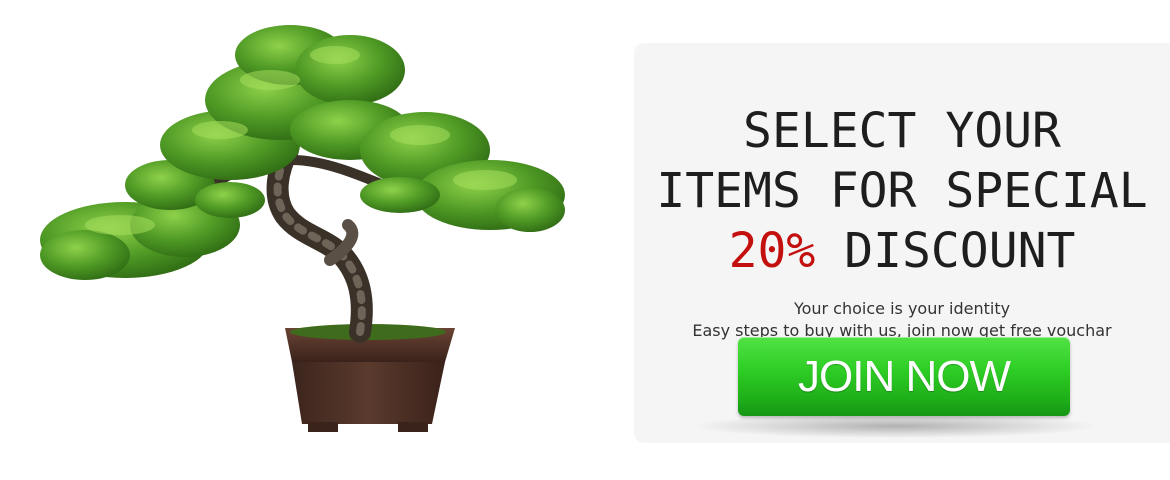 The height and width of the screenshot is (480, 1170). Describe the element at coordinates (960, 251) in the screenshot. I see `discount-word: DISCOUNT` at that location.